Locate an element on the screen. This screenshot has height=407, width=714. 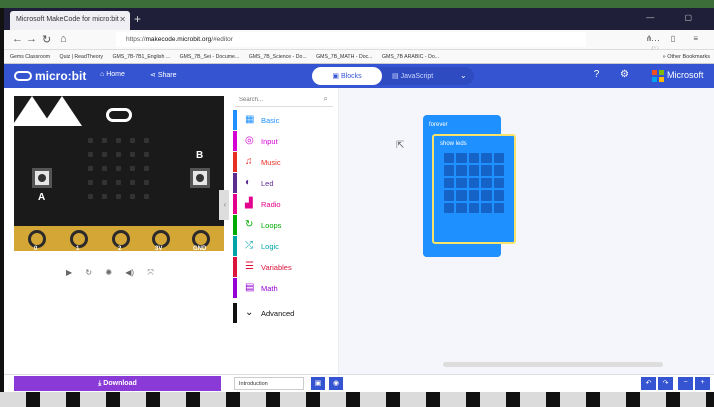
download-button: ⤓ Download is located at coordinates (117, 383).